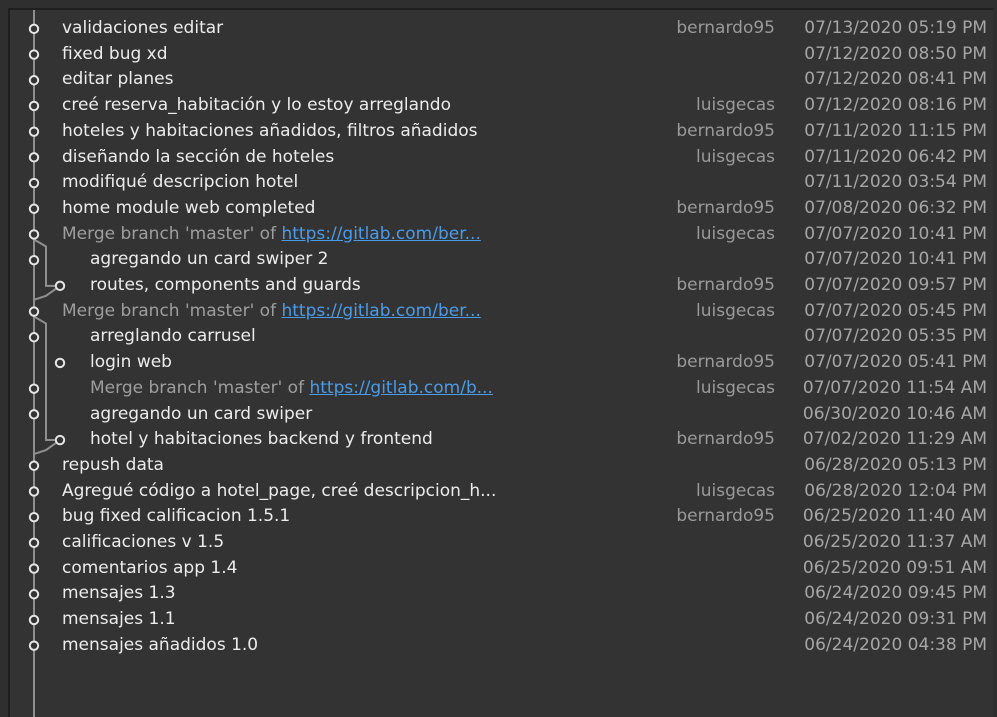 The width and height of the screenshot is (997, 717). Describe the element at coordinates (895, 644) in the screenshot. I see `commit-date: 06/24/2020 04:38 PM` at that location.